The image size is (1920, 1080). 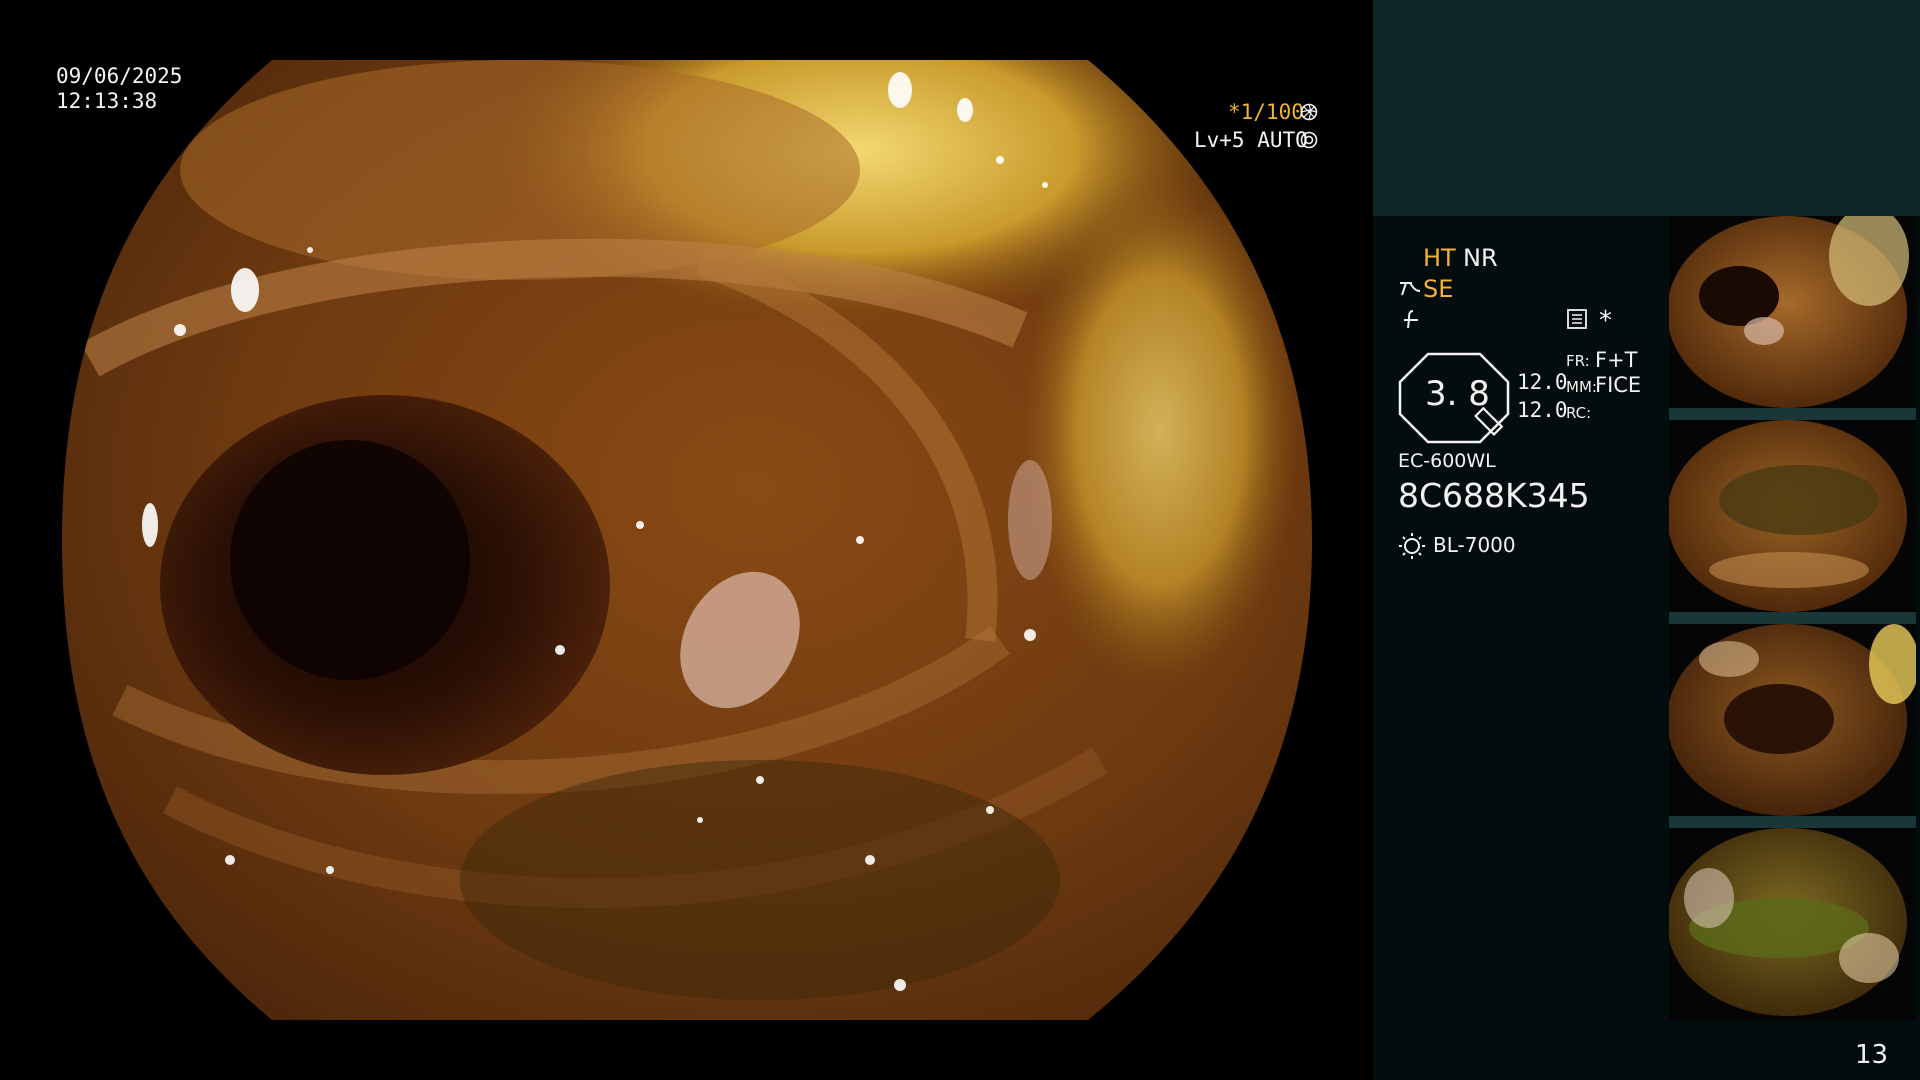 What do you see at coordinates (1480, 258) in the screenshot?
I see `nr-indicator: NR` at bounding box center [1480, 258].